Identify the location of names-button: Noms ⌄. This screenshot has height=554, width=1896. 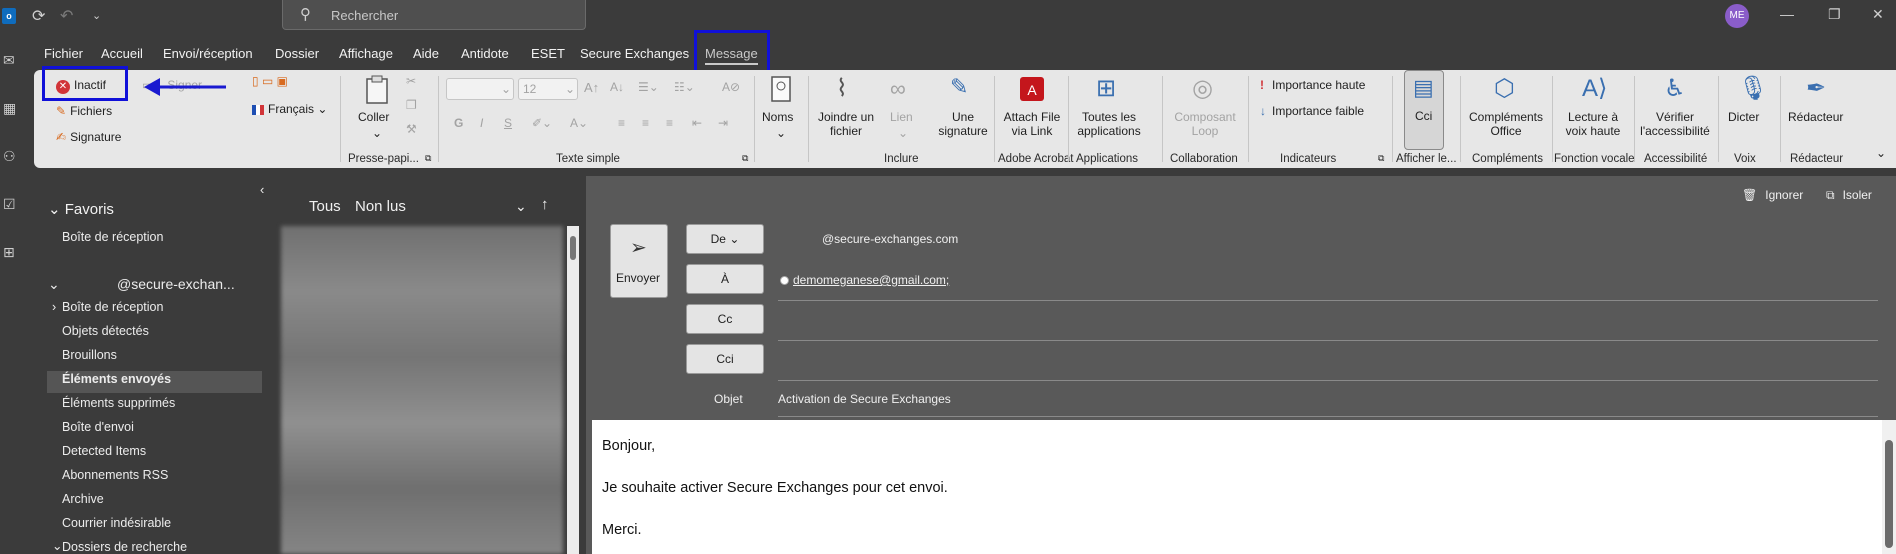
(782, 109).